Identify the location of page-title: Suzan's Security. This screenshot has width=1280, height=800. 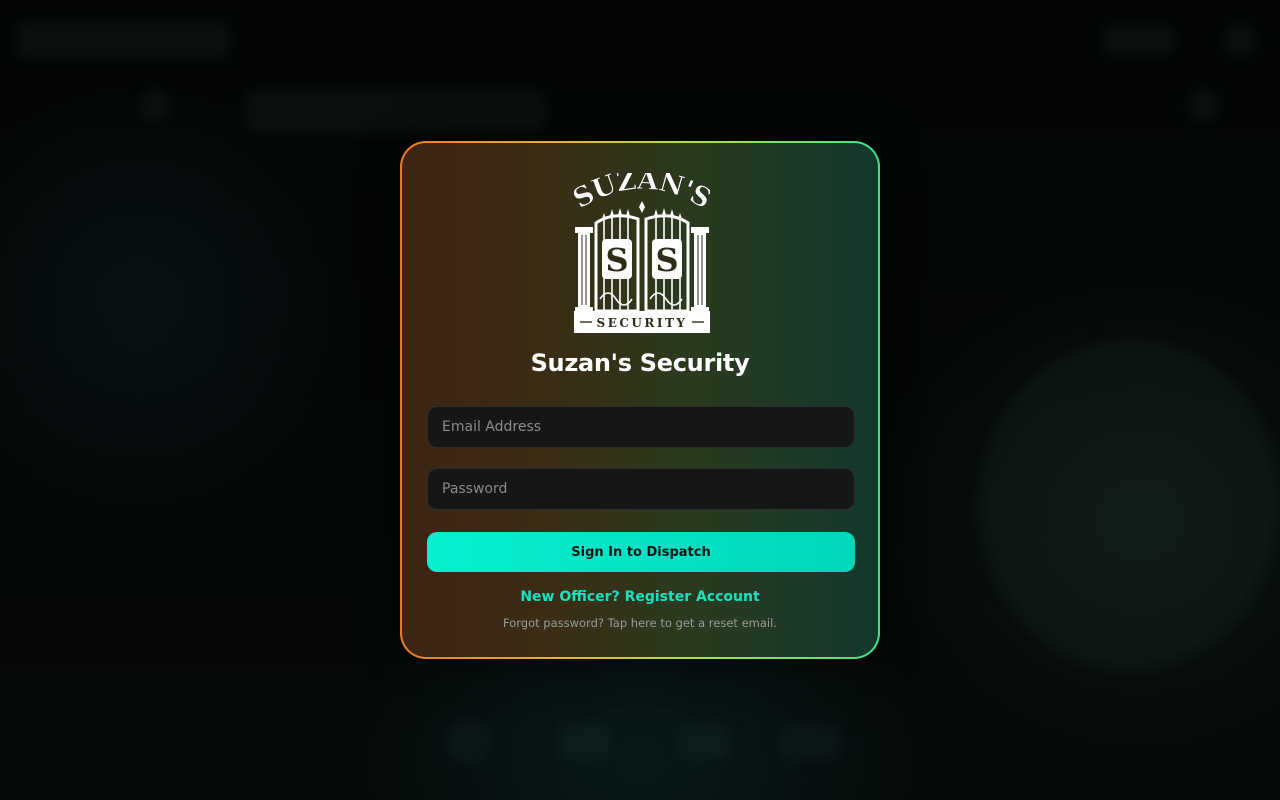
(640, 363).